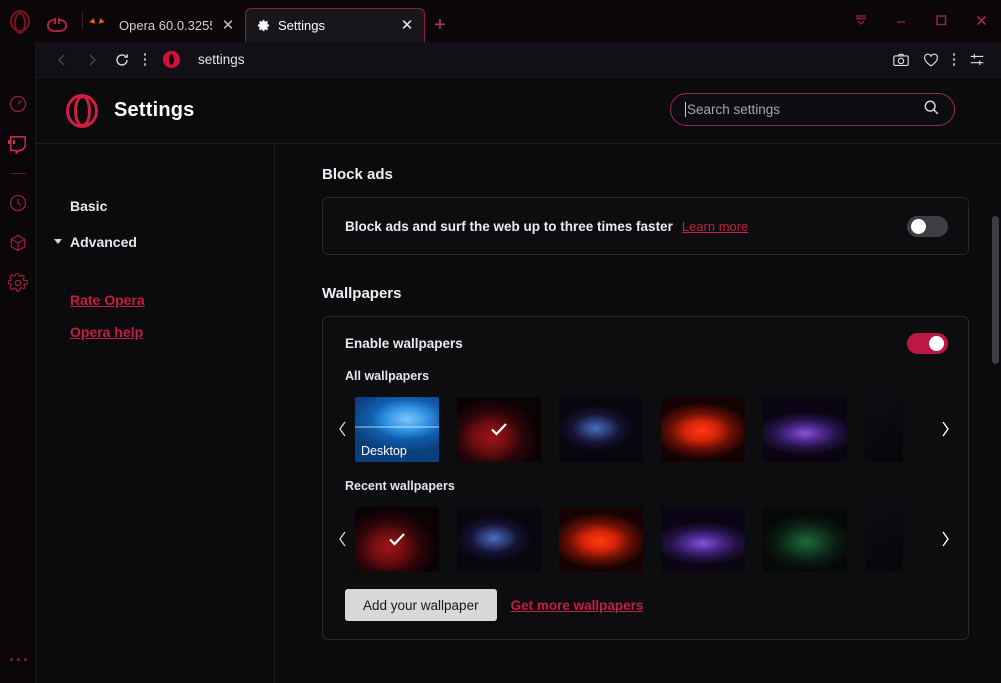 This screenshot has height=683, width=1001. Describe the element at coordinates (901, 60) in the screenshot. I see `camera-icon` at that location.